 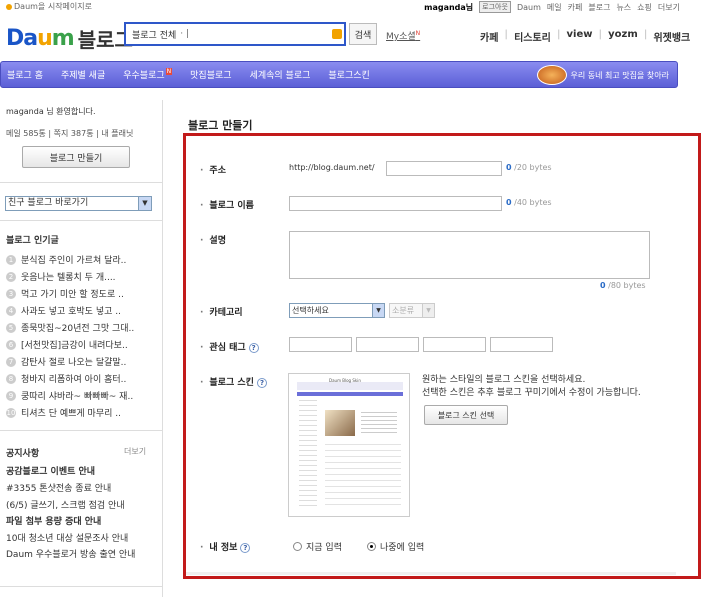 I want to click on daum-mini-icon, so click(x=9, y=6).